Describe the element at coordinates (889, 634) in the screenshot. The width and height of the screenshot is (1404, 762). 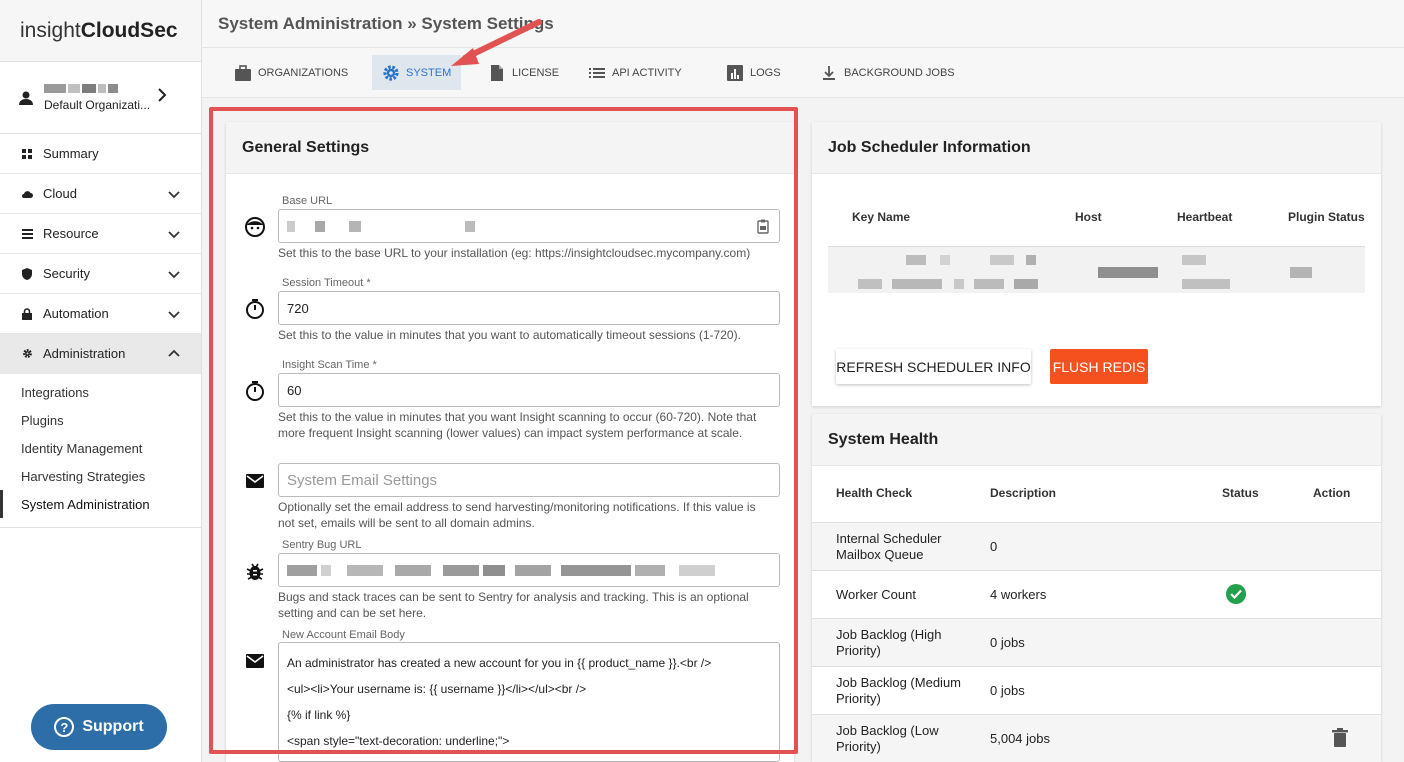
I see `health-check-name: Job Backlog (High` at that location.